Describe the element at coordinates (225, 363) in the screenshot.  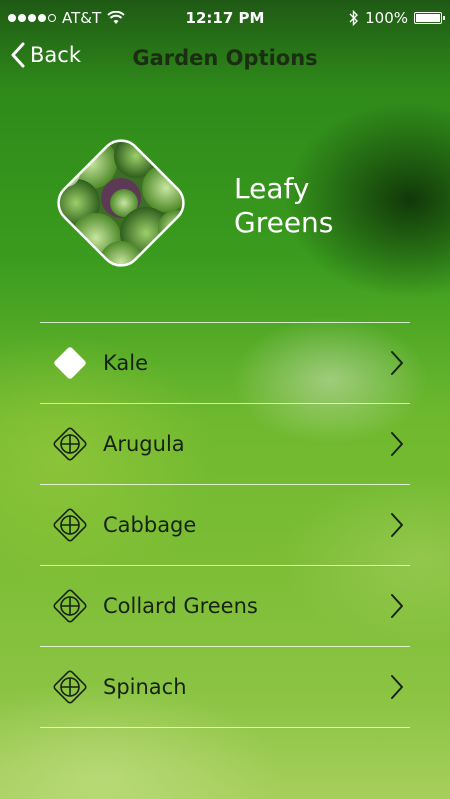
I see `list-item-kale: Kale` at that location.